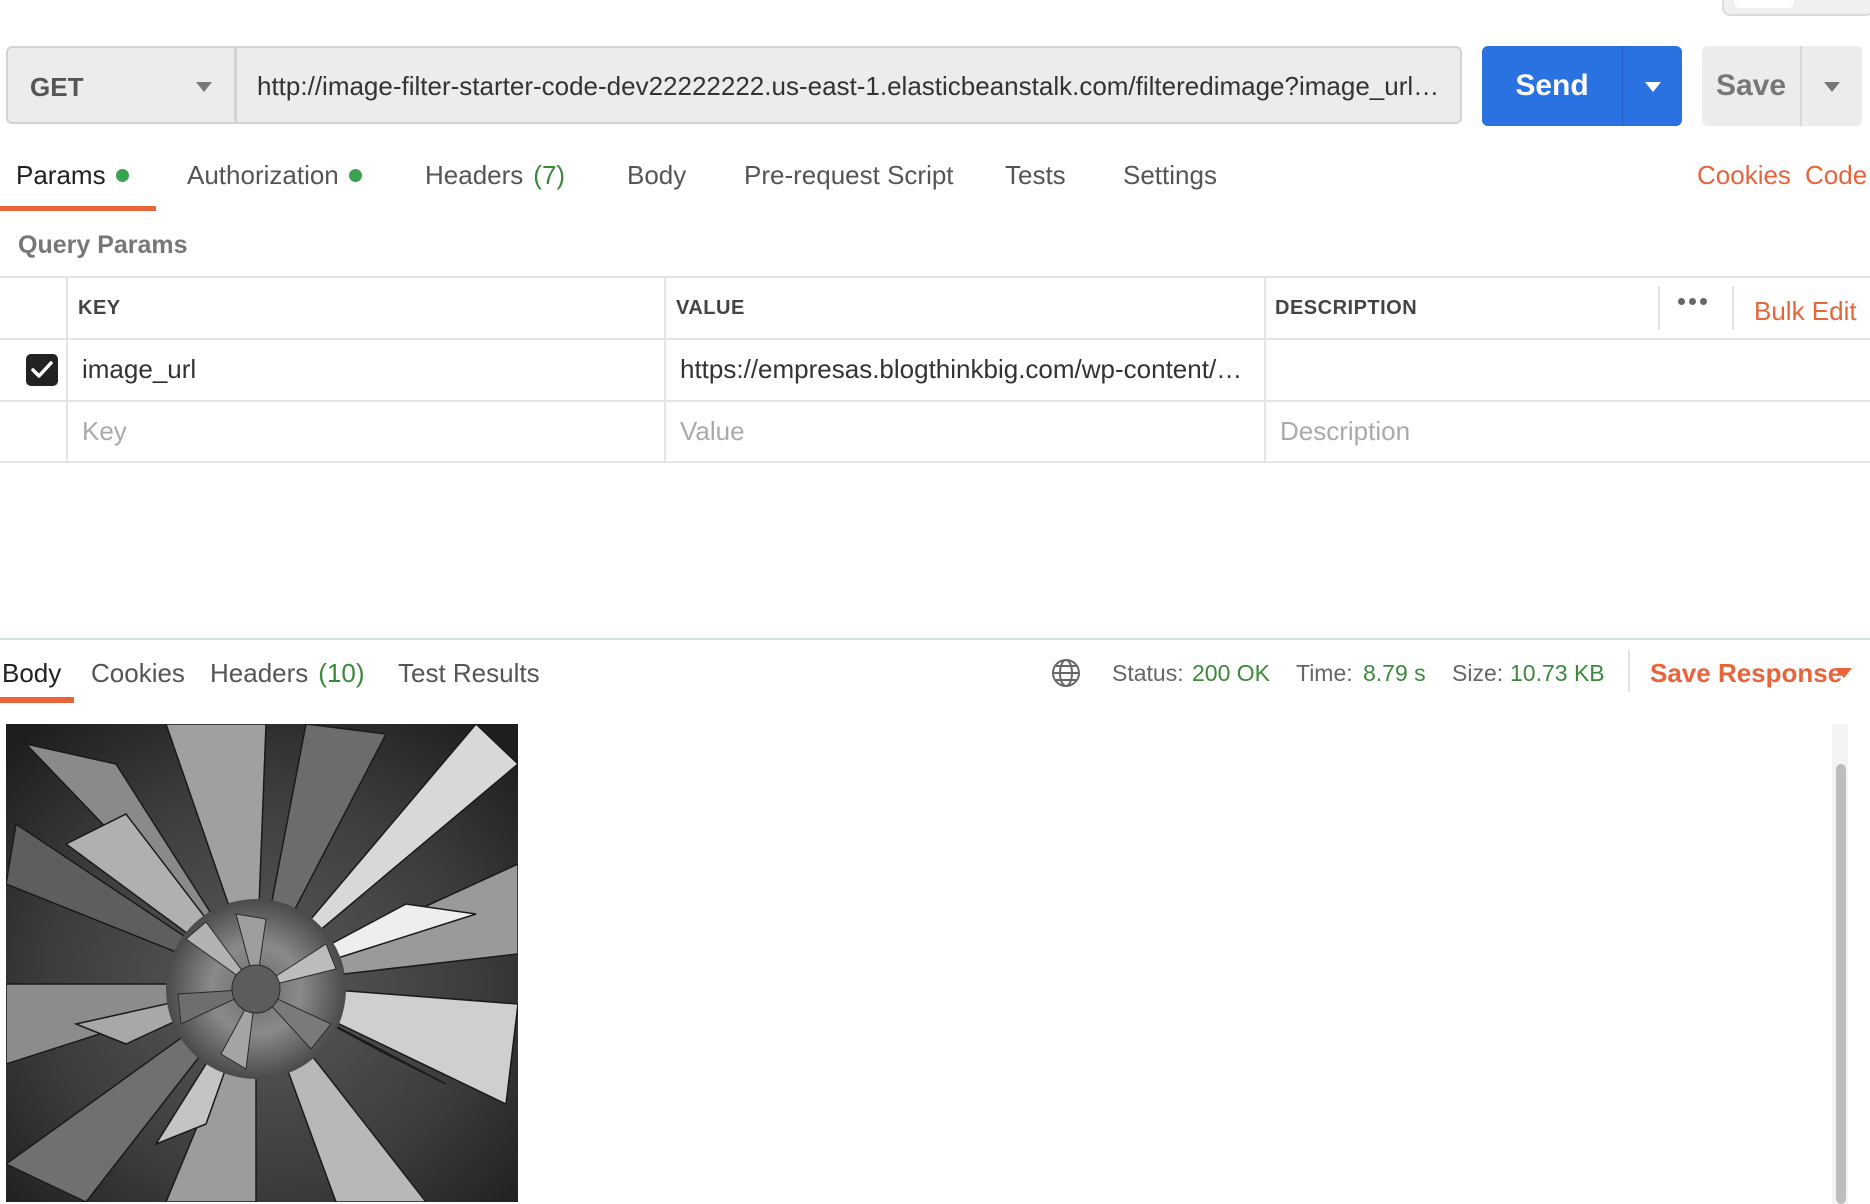 This screenshot has height=1204, width=1870. I want to click on response-tab-test-results: Test Results, so click(469, 673).